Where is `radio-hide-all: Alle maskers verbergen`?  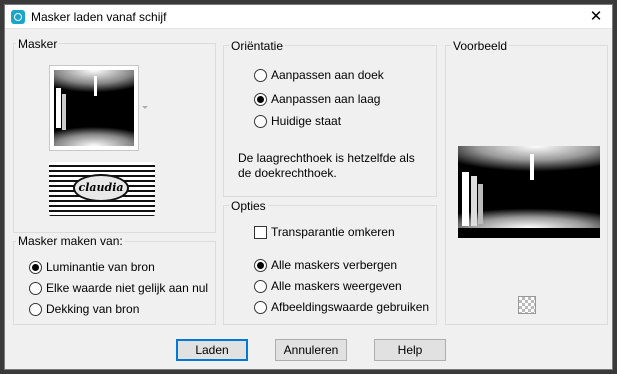 radio-hide-all: Alle maskers verbergen is located at coordinates (325, 265).